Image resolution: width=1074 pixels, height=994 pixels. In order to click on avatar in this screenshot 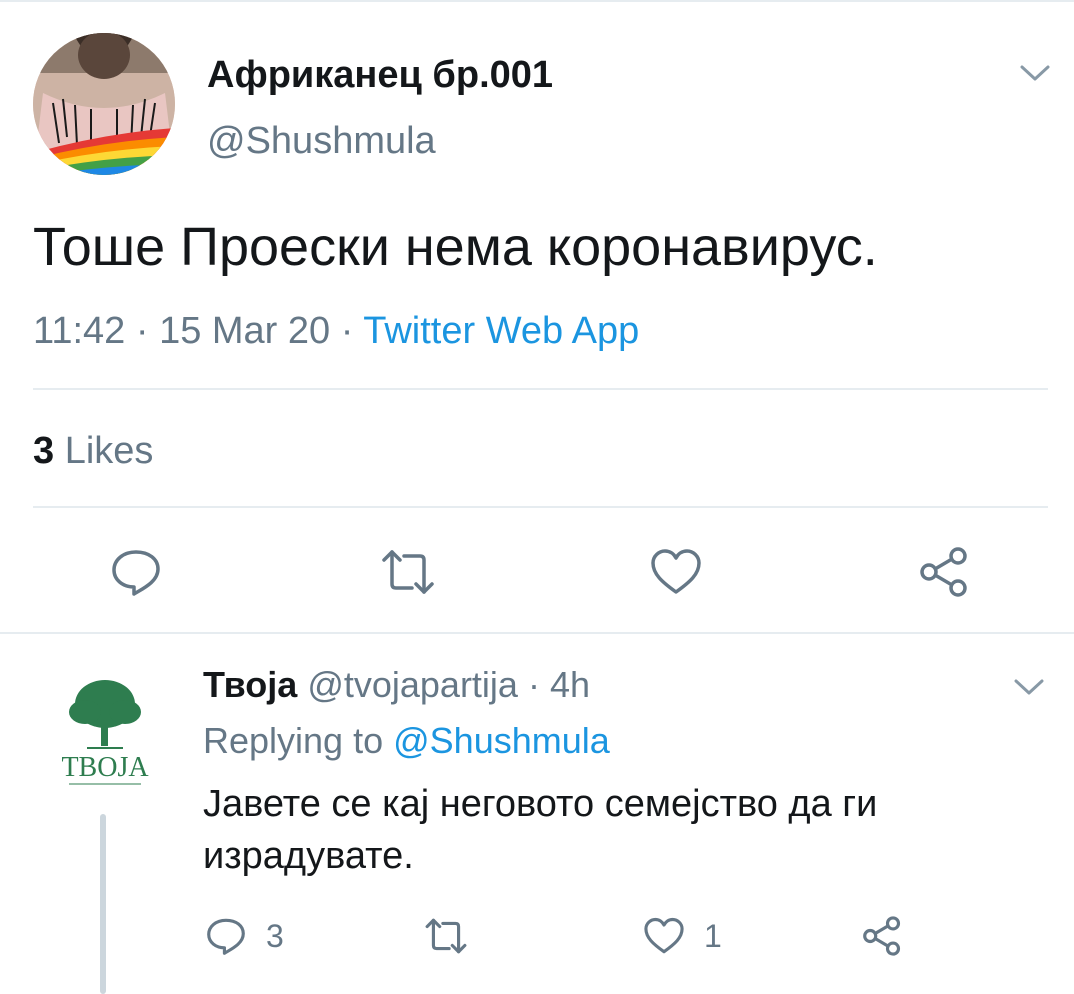, I will do `click(104, 104)`.